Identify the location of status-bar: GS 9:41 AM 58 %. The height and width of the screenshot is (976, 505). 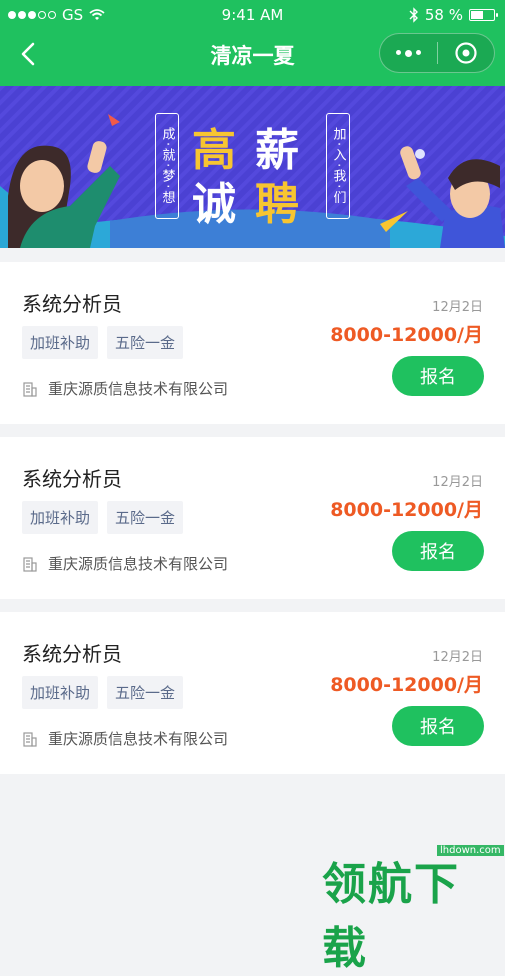
(252, 15).